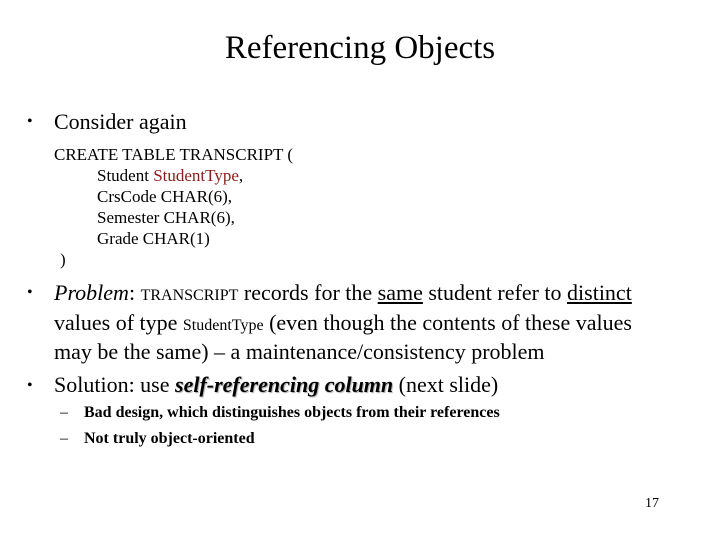 Image resolution: width=720 pixels, height=540 pixels. Describe the element at coordinates (134, 292) in the screenshot. I see `colon: :` at that location.